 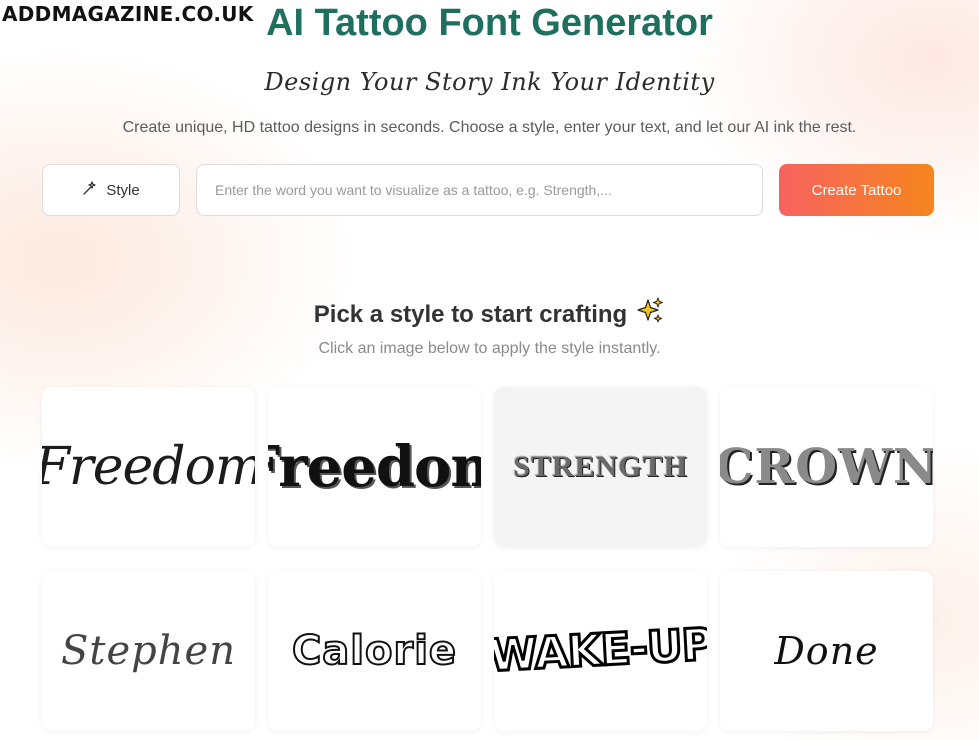 I want to click on style-button: Style, so click(x=111, y=190).